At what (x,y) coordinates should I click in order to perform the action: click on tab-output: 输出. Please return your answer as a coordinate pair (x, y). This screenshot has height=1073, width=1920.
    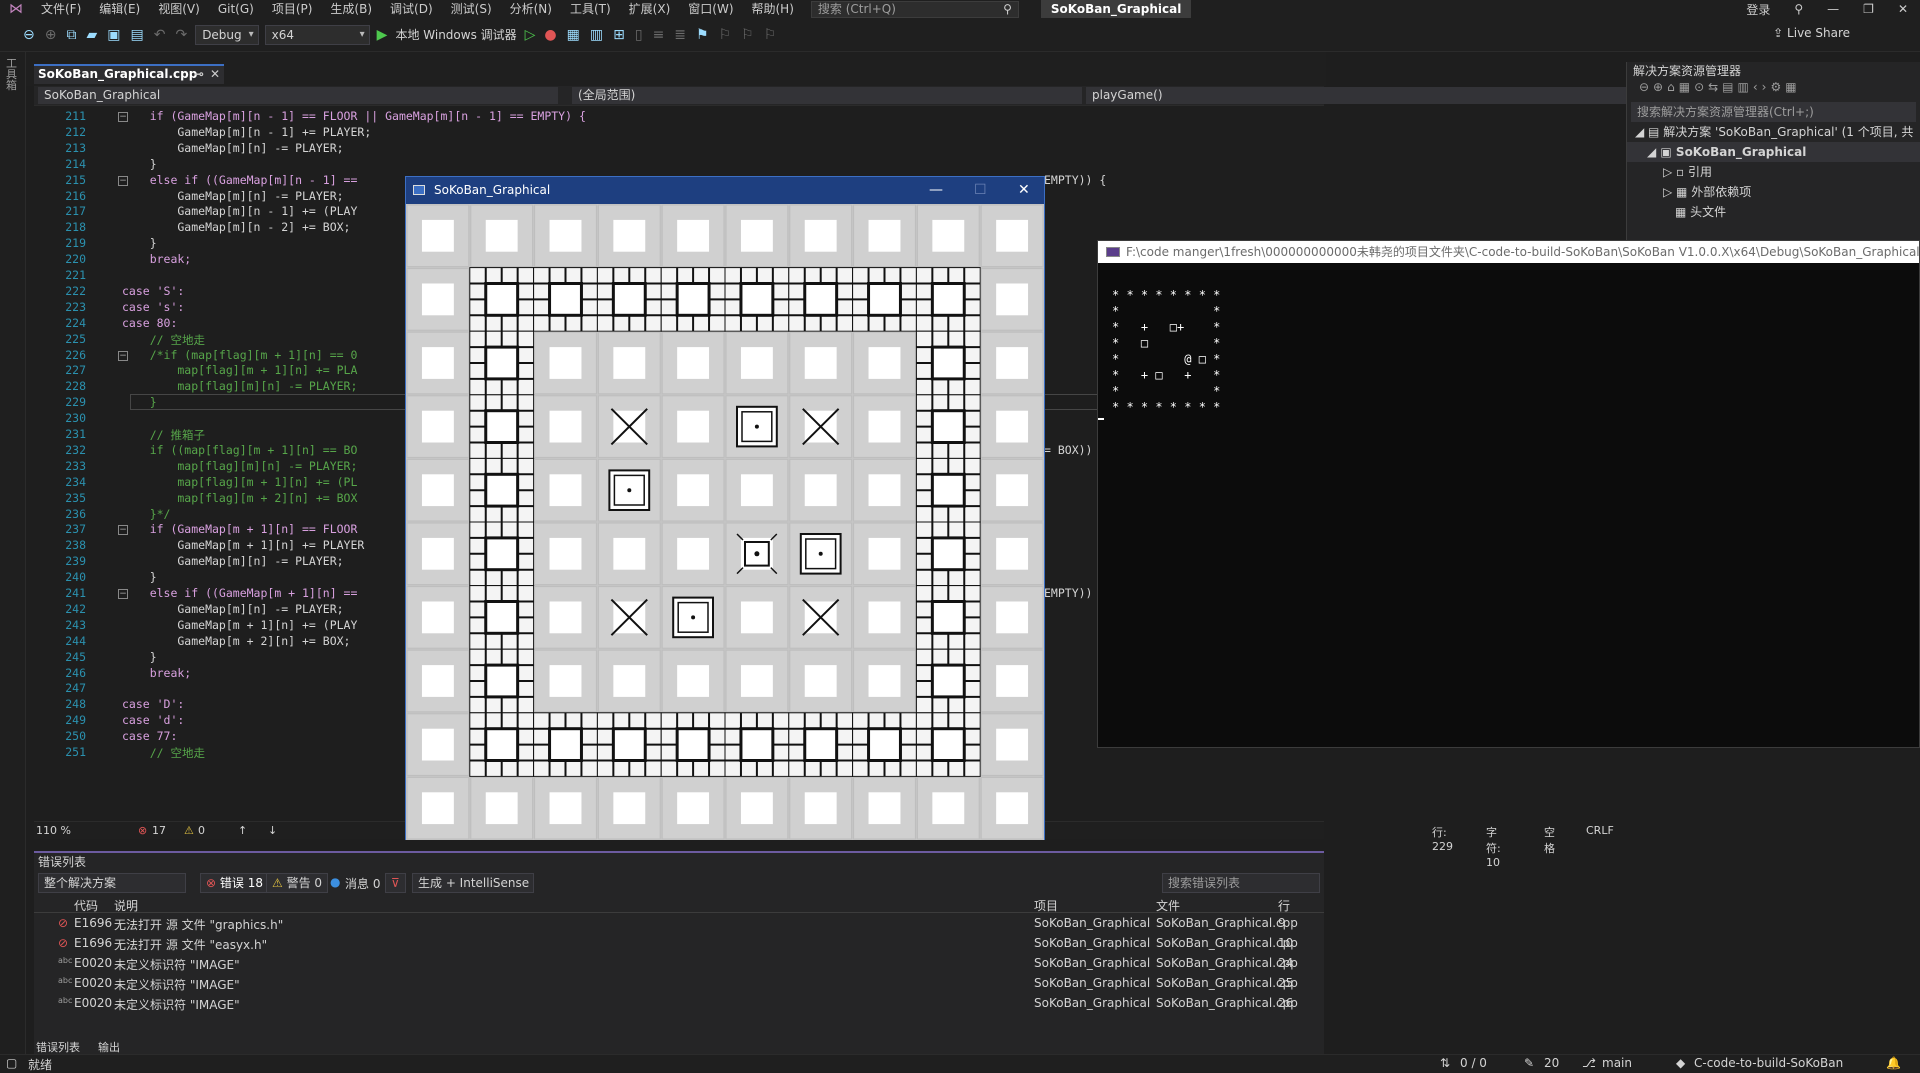
    Looking at the image, I should click on (109, 1047).